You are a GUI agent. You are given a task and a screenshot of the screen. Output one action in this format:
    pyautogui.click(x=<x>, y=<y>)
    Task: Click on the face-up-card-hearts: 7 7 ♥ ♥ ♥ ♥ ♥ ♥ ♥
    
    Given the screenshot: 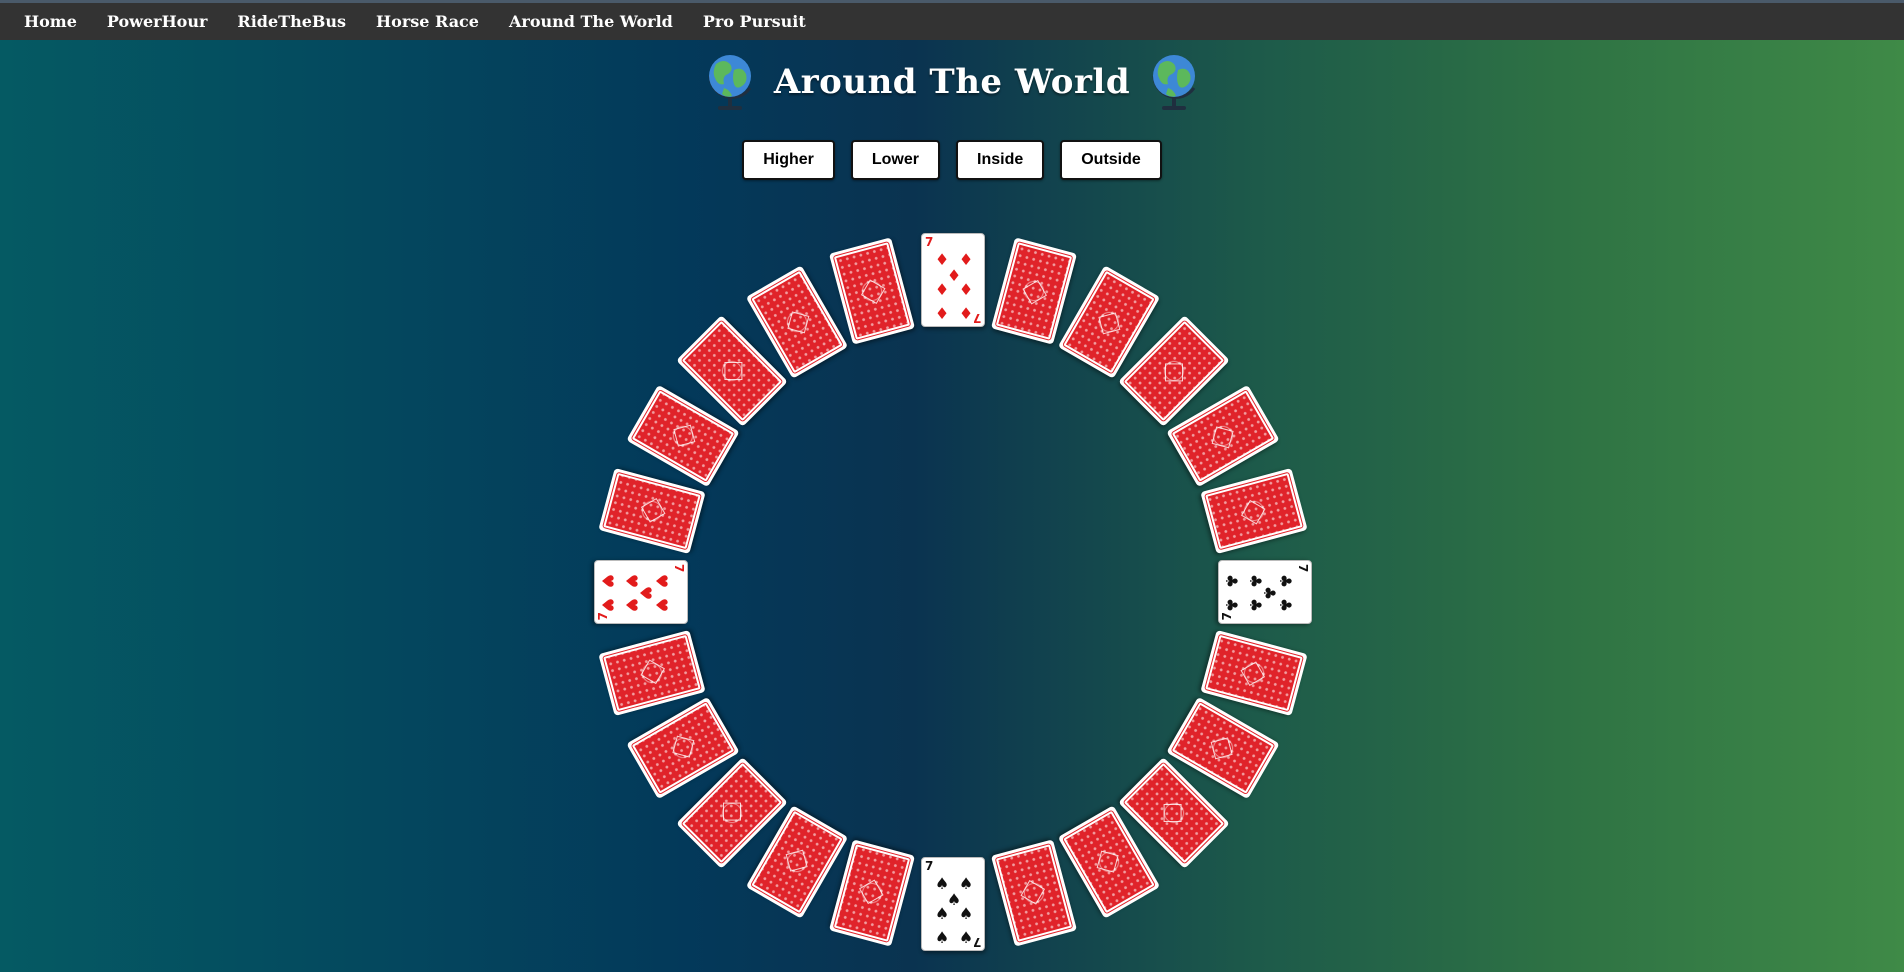 What is the action you would take?
    pyautogui.click(x=641, y=592)
    